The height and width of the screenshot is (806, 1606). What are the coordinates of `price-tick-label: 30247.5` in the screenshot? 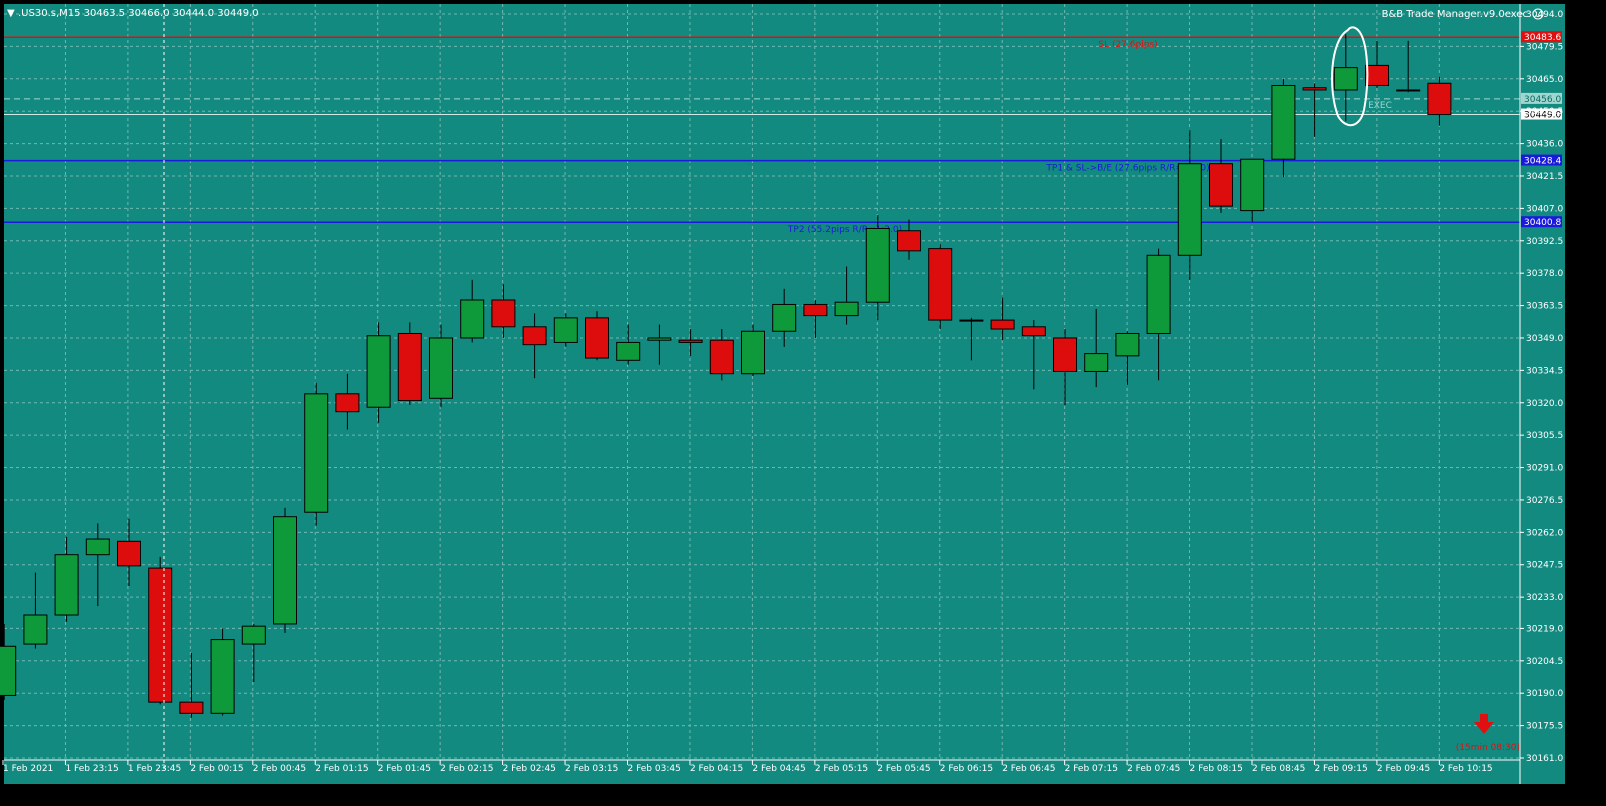 It's located at (1544, 566).